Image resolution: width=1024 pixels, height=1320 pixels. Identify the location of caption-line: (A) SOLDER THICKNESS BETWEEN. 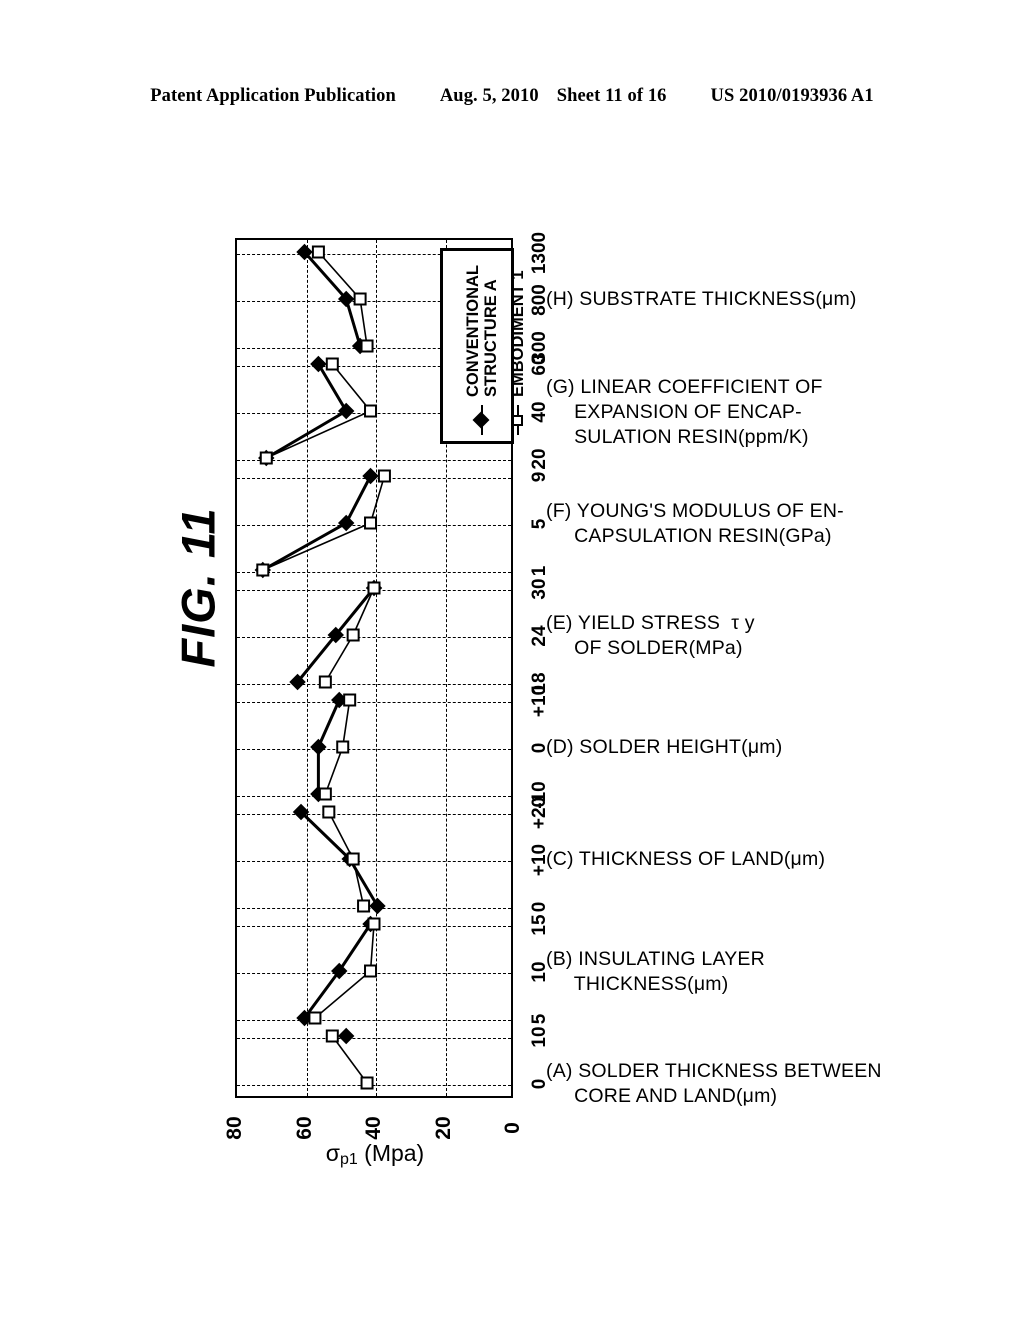
(714, 1071).